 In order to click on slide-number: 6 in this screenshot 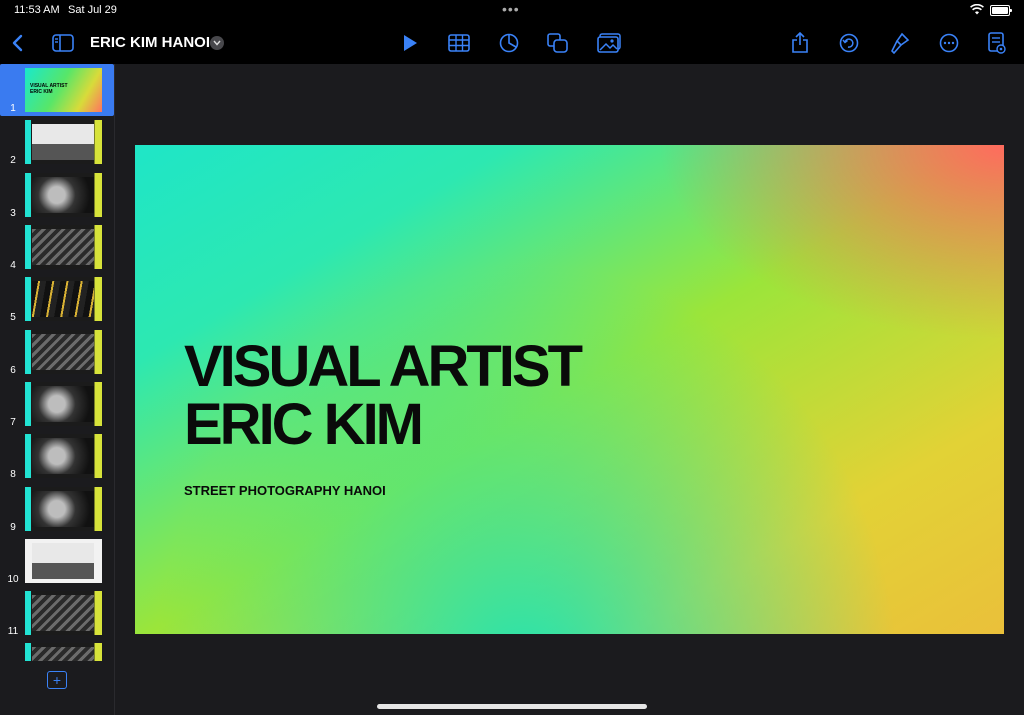, I will do `click(13, 370)`.